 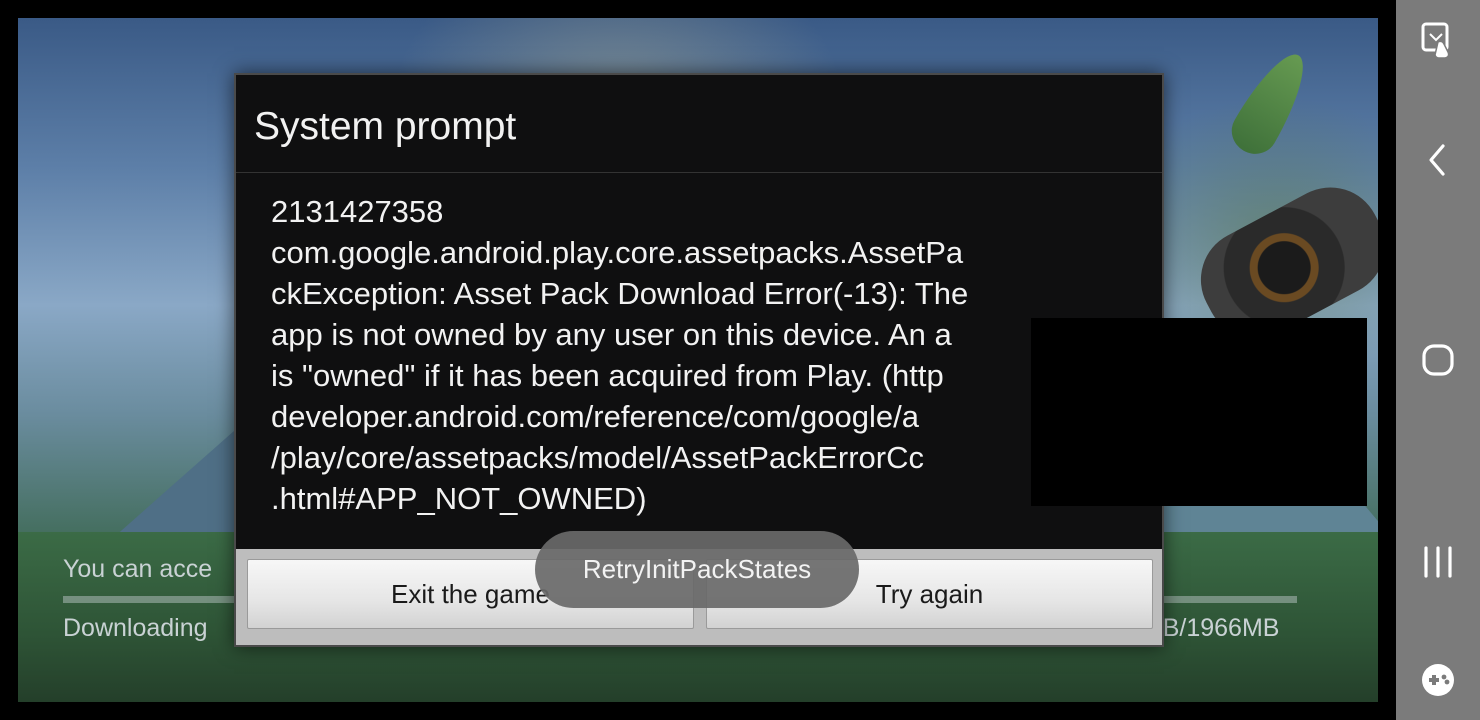 I want to click on recents-icon, so click(x=1438, y=562).